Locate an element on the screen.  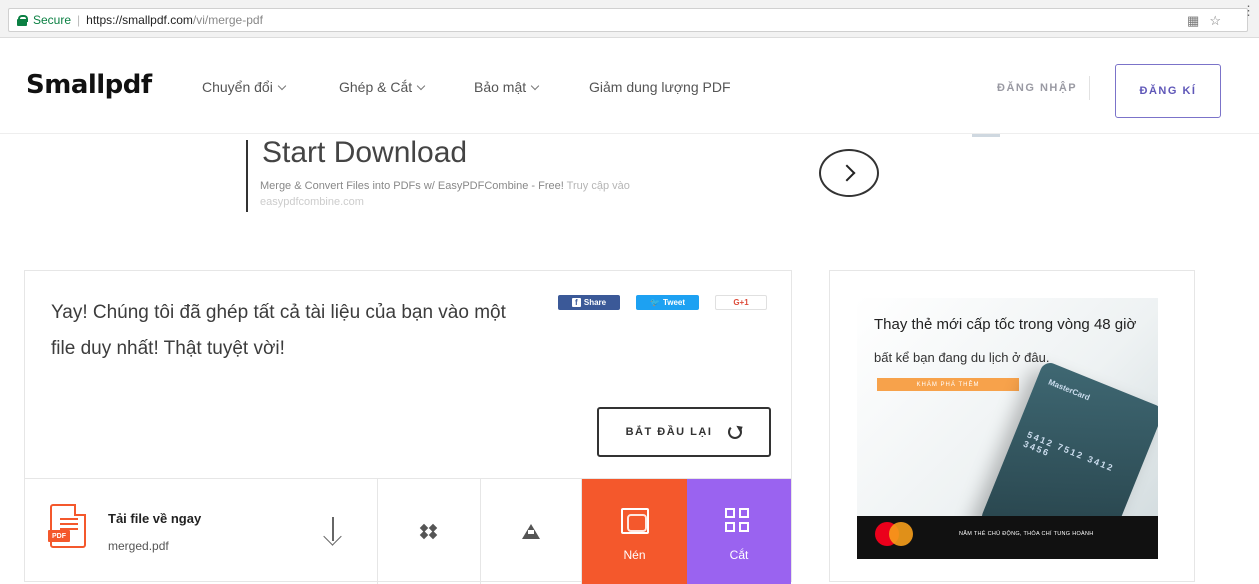
split-button: Cắt is located at coordinates (739, 531).